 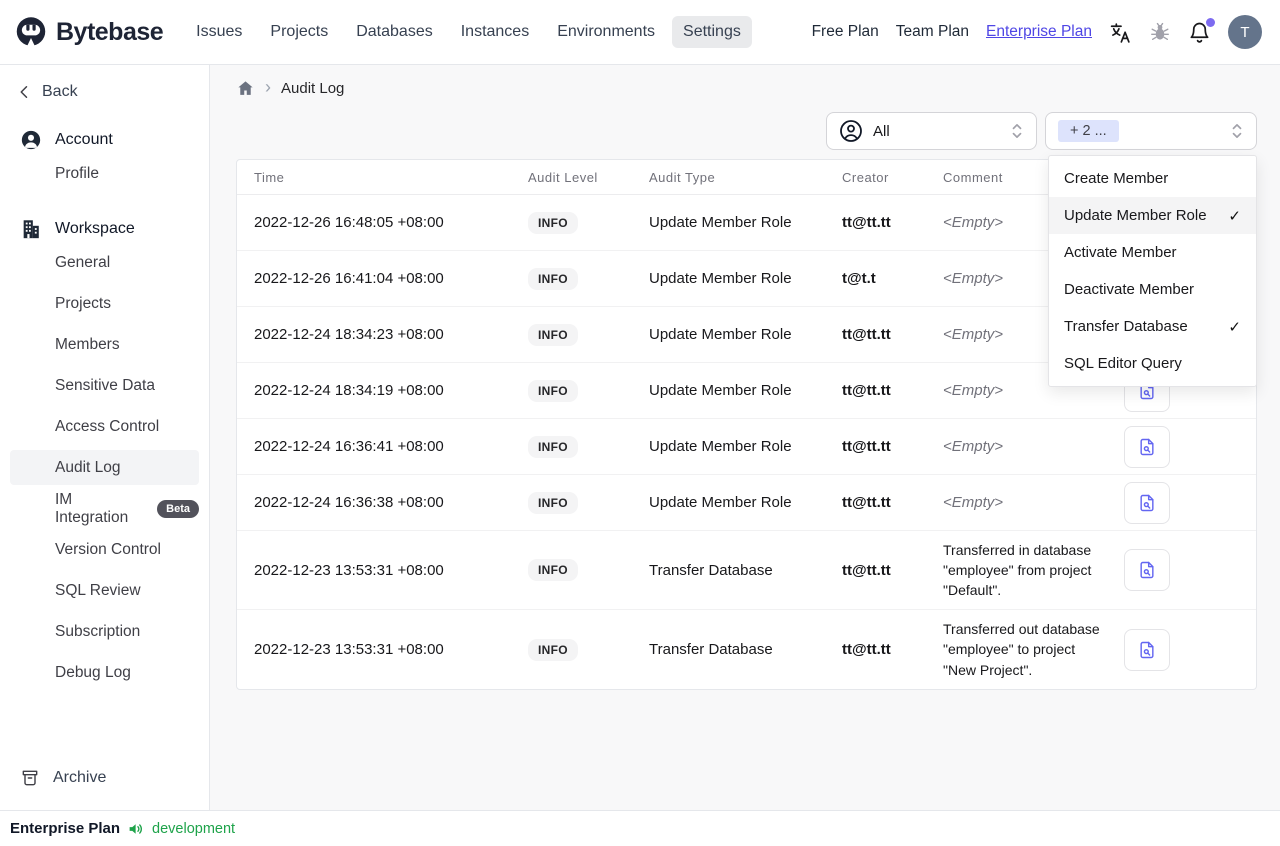 What do you see at coordinates (746, 88) in the screenshot?
I see `breadcrumb: › Audit Log` at bounding box center [746, 88].